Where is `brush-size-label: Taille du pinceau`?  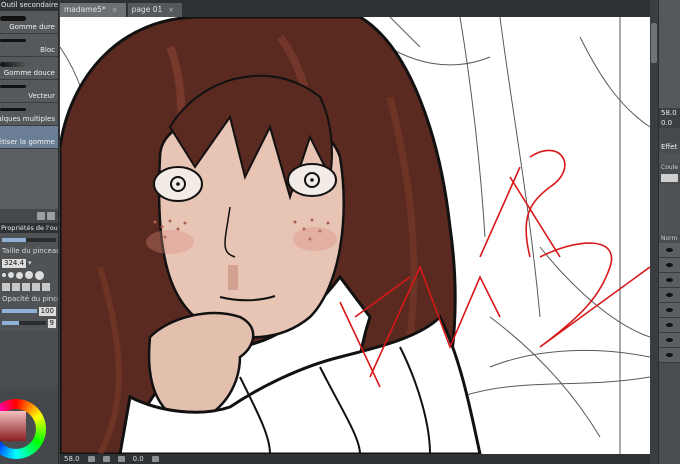 brush-size-label: Taille du pinceau is located at coordinates (30, 251).